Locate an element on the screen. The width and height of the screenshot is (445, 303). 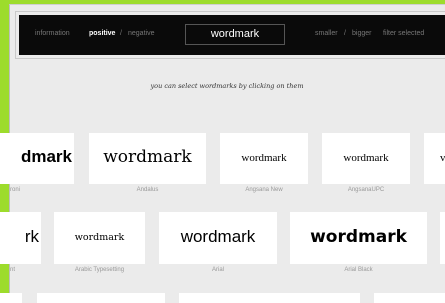
font-name-label: roni is located at coordinates (15, 190).